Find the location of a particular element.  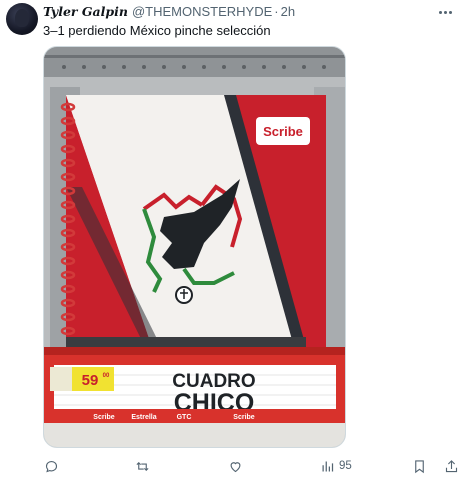

like-button is located at coordinates (235, 466).